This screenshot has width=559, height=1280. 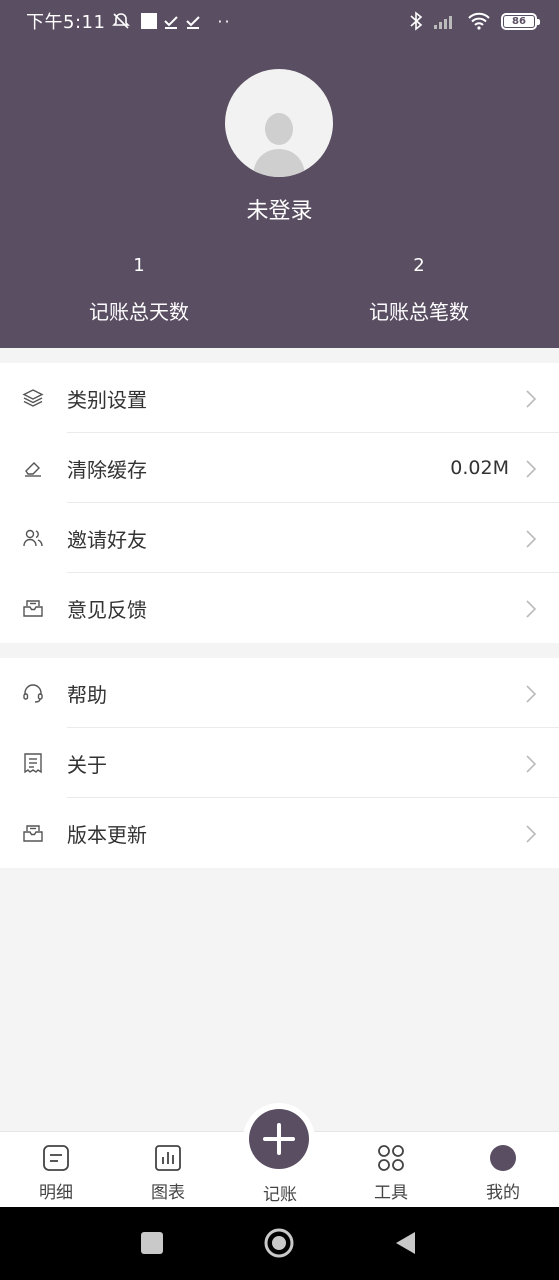 I want to click on eraser-icon, so click(x=33, y=469).